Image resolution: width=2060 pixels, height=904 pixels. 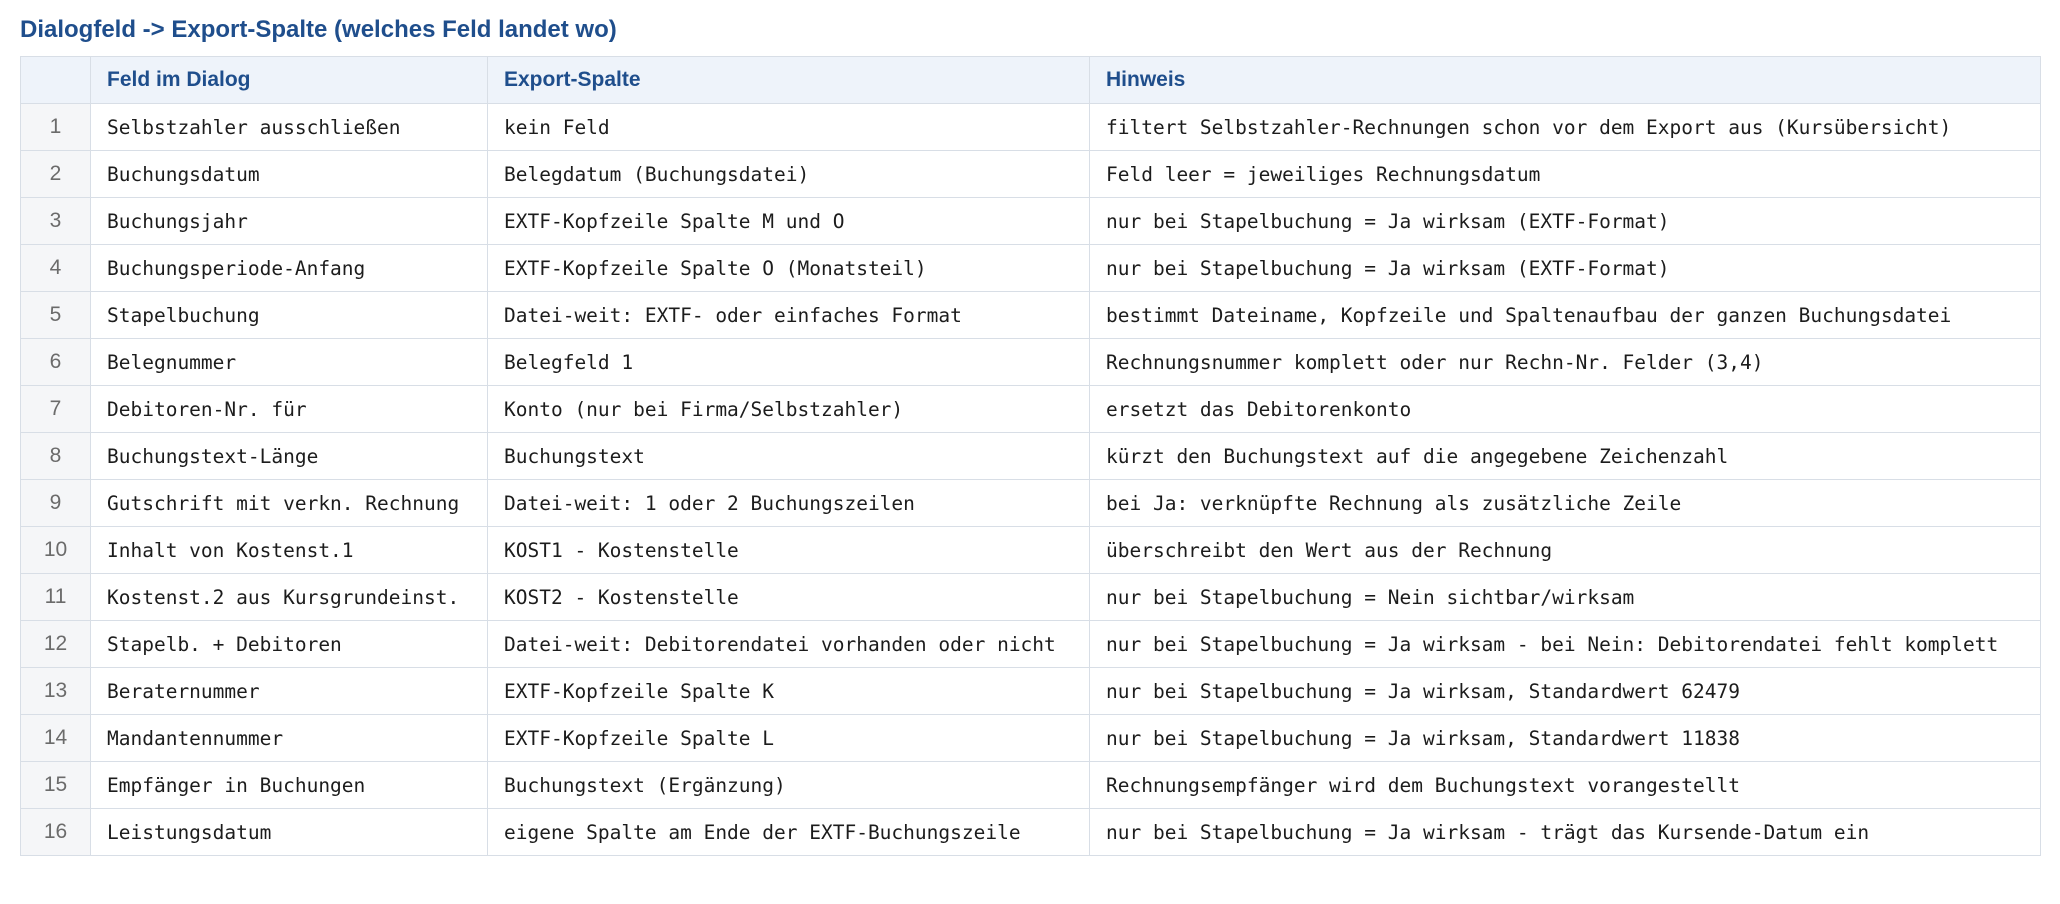 I want to click on column-header-hint: Hinweis, so click(x=1565, y=80).